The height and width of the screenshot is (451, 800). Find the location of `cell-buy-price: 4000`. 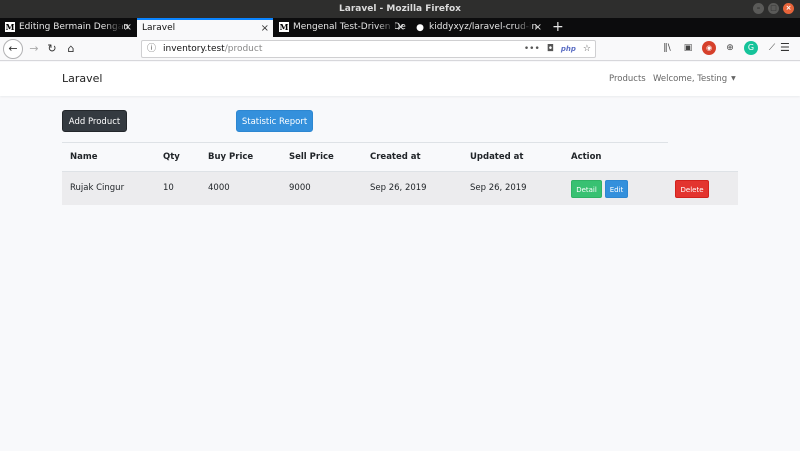

cell-buy-price: 4000 is located at coordinates (219, 188).